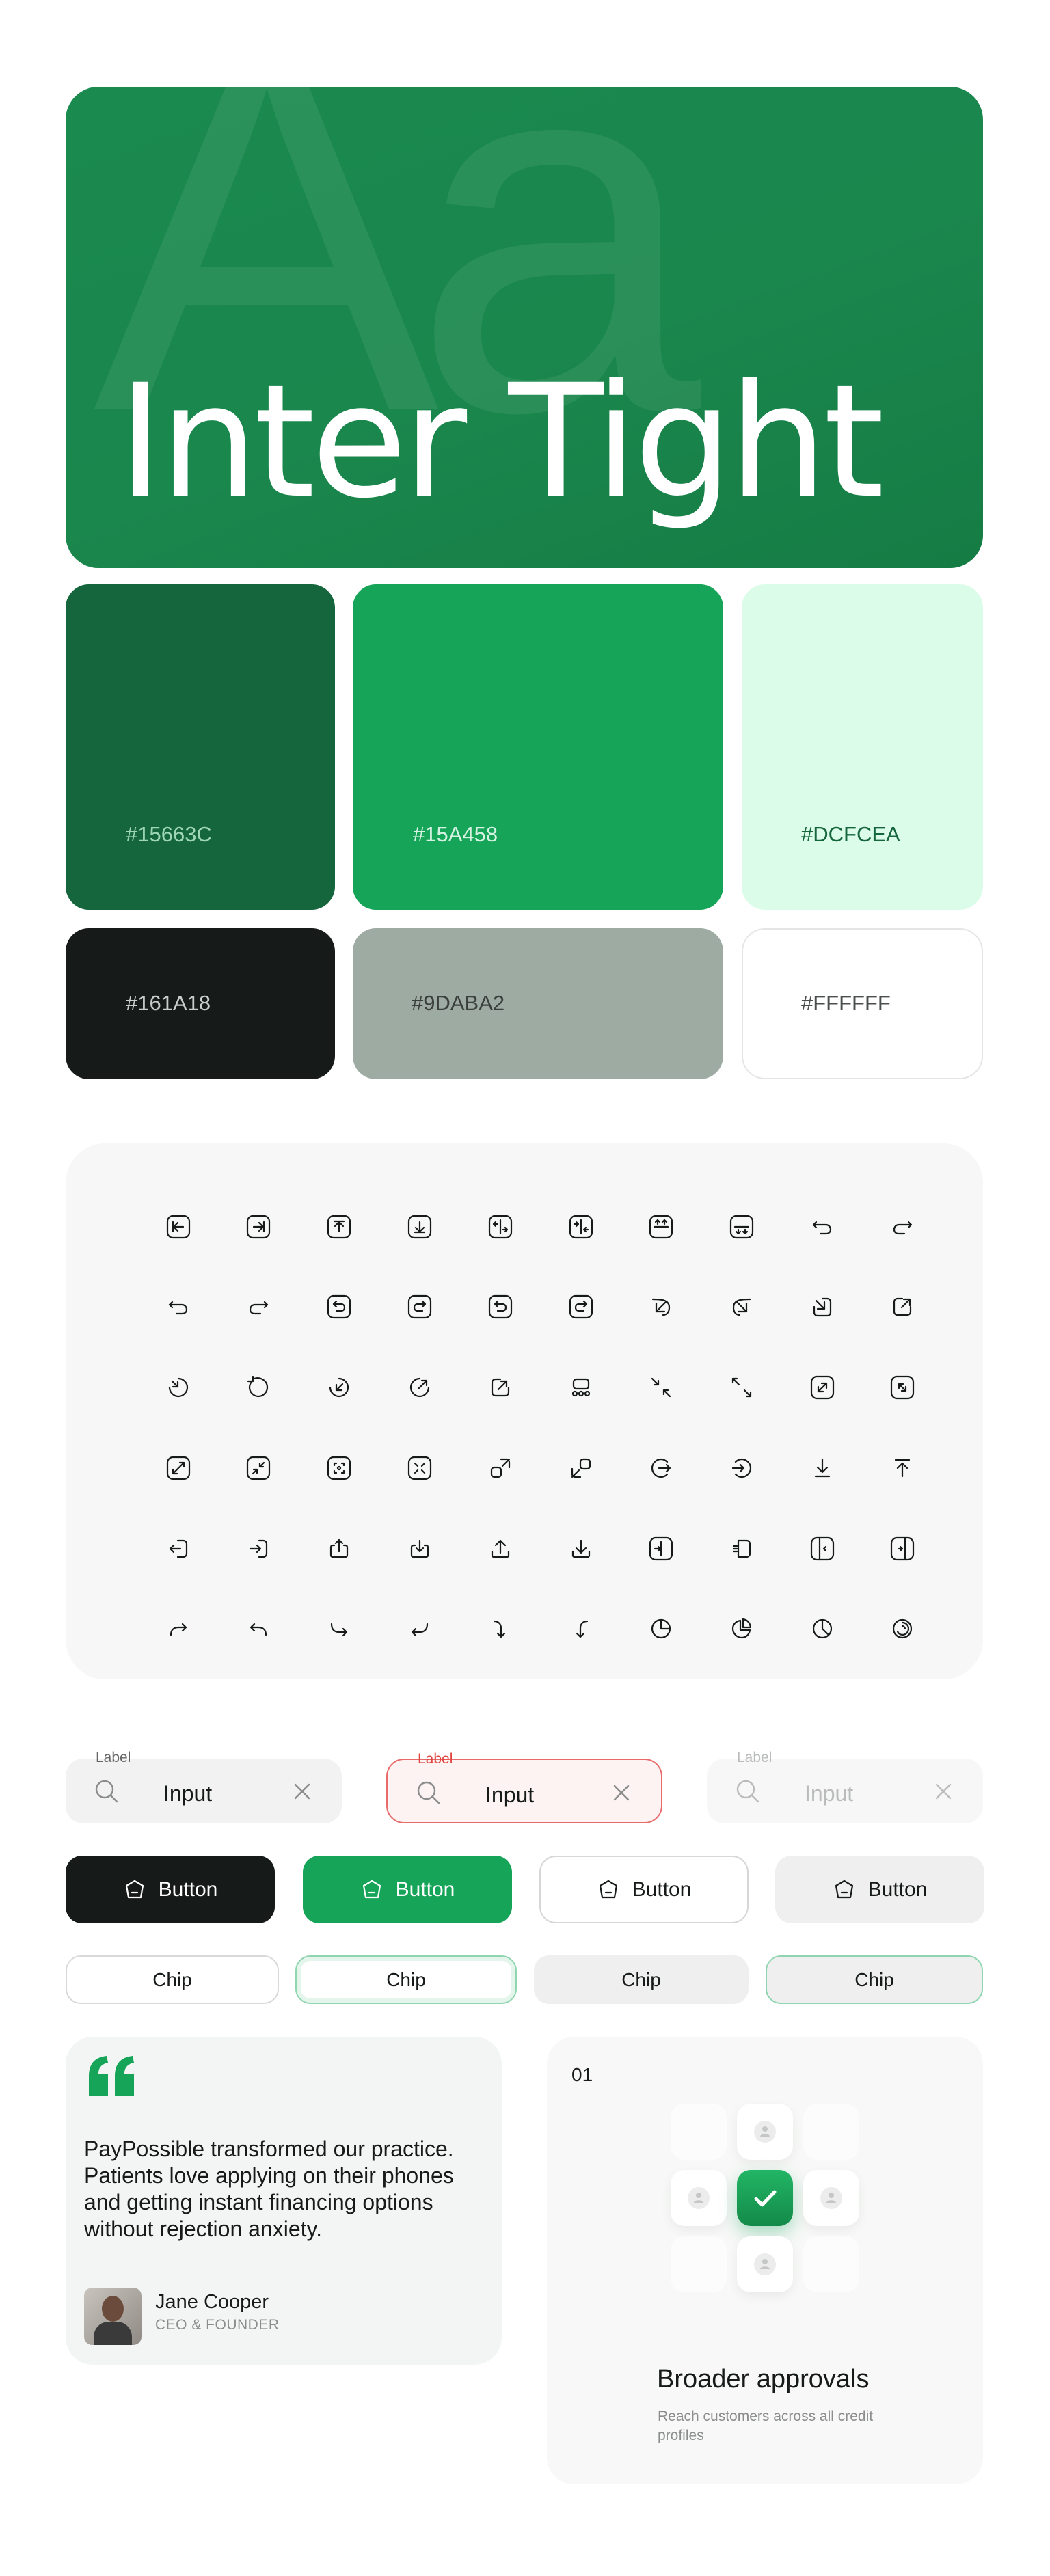  I want to click on check-icon, so click(765, 2198).